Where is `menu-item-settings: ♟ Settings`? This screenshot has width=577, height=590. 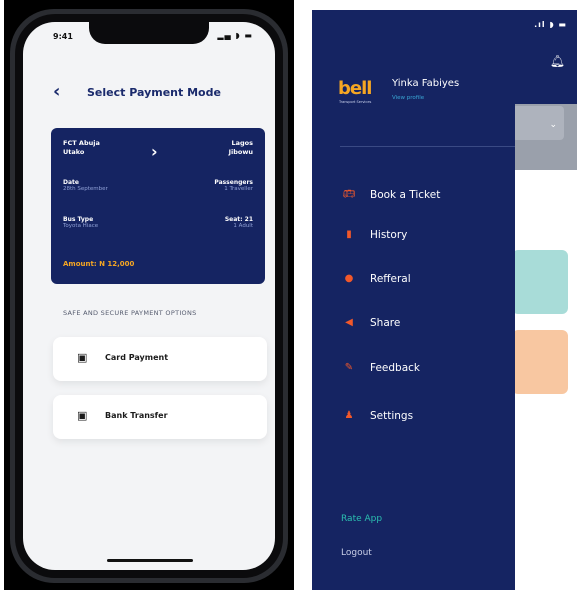
menu-item-settings: ♟ Settings is located at coordinates (425, 418).